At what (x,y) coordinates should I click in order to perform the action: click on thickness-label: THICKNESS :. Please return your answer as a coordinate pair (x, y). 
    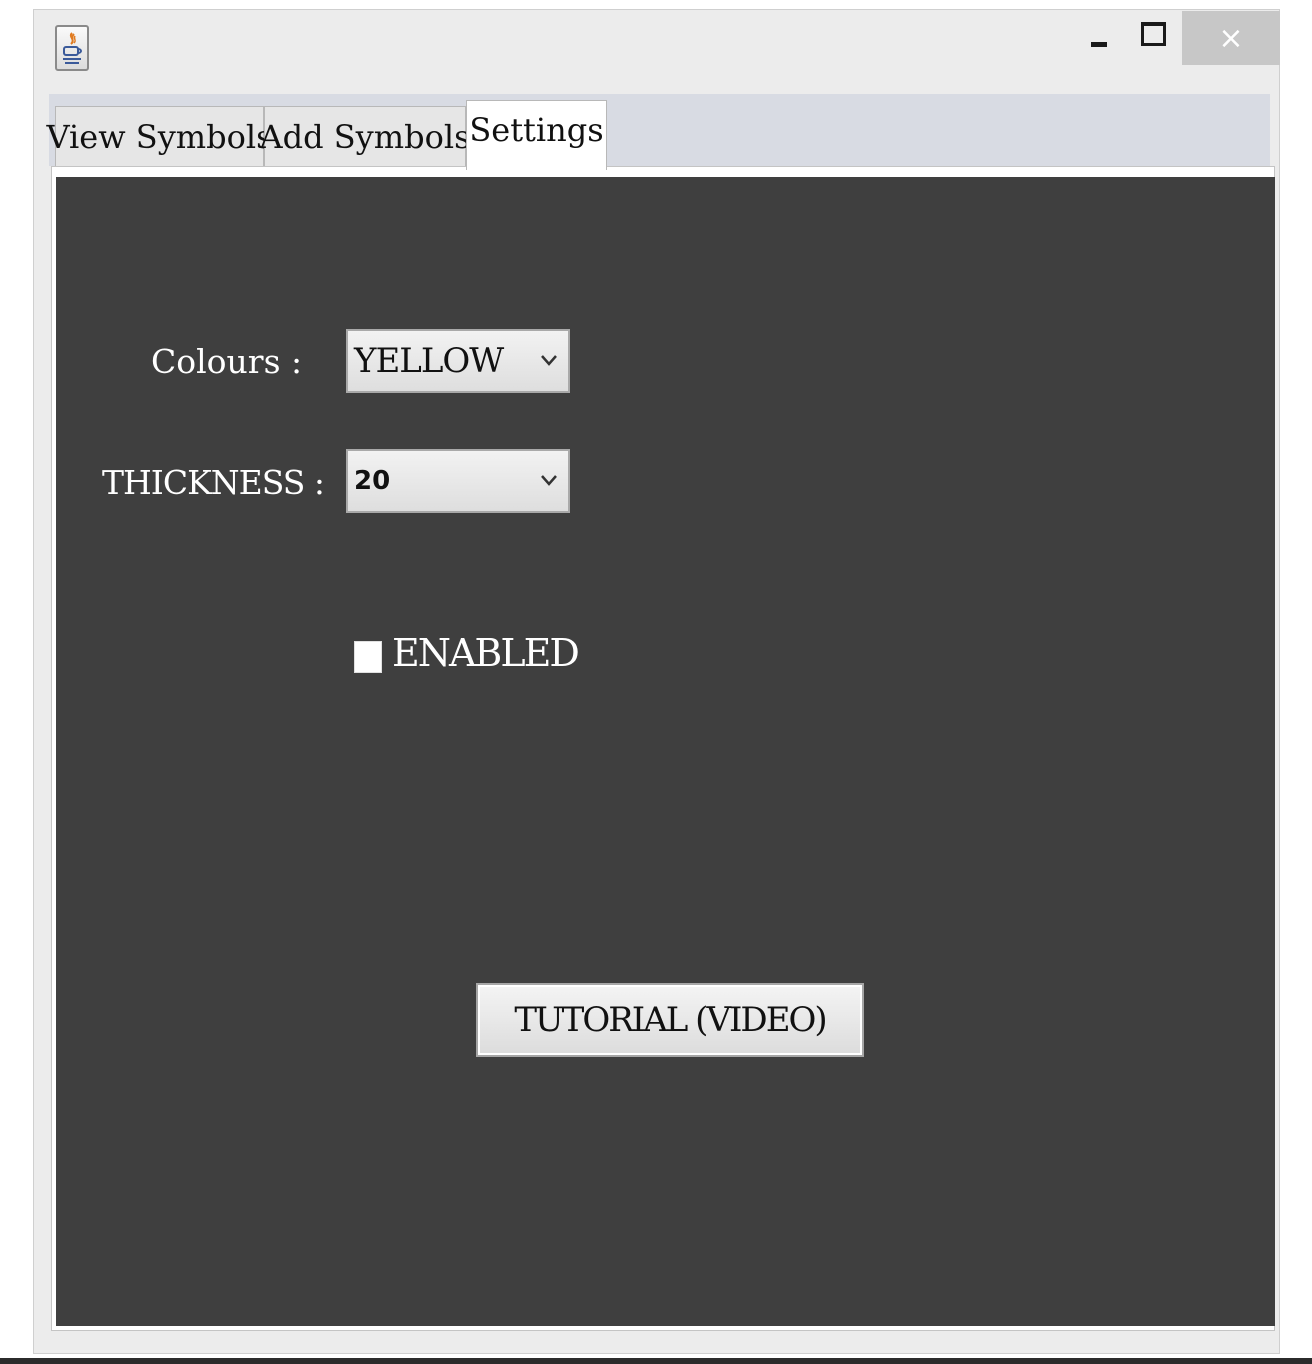
    Looking at the image, I should click on (213, 482).